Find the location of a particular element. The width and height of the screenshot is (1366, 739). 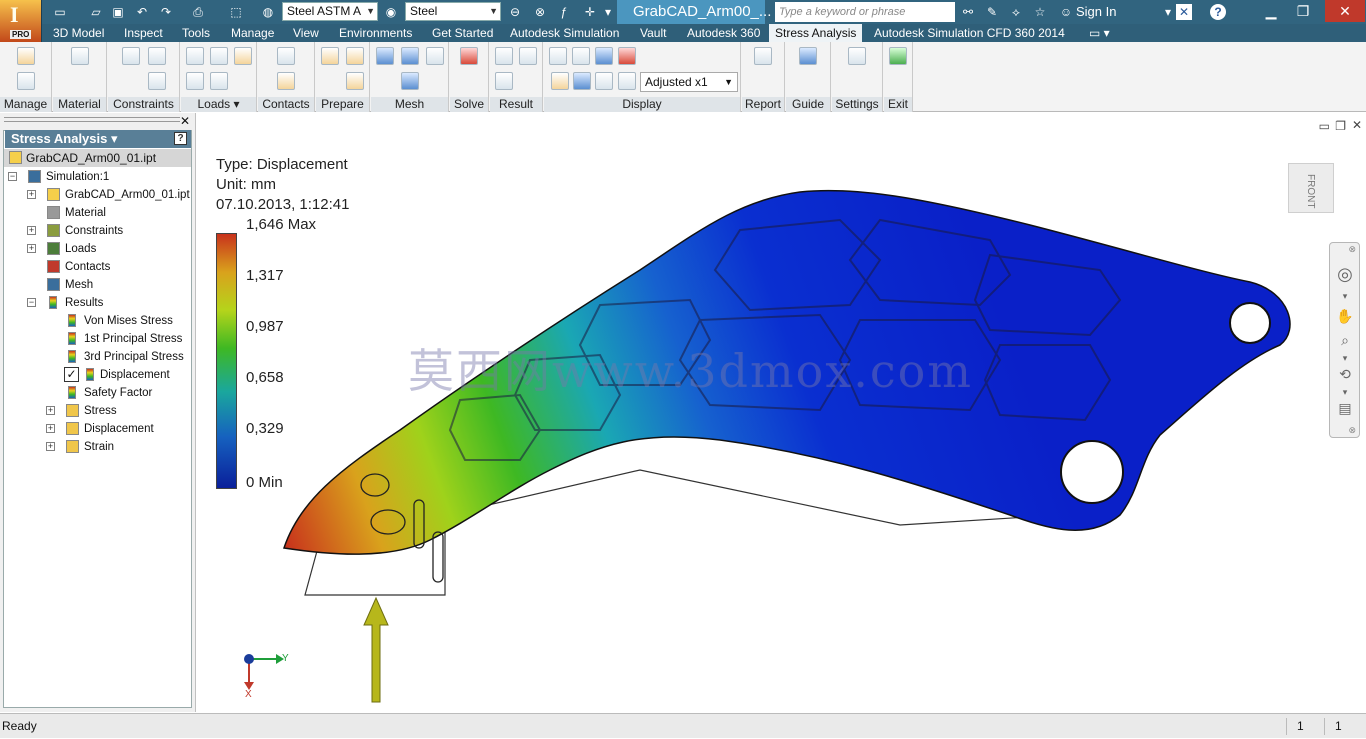

print-icon: ⎙ is located at coordinates (198, 12).